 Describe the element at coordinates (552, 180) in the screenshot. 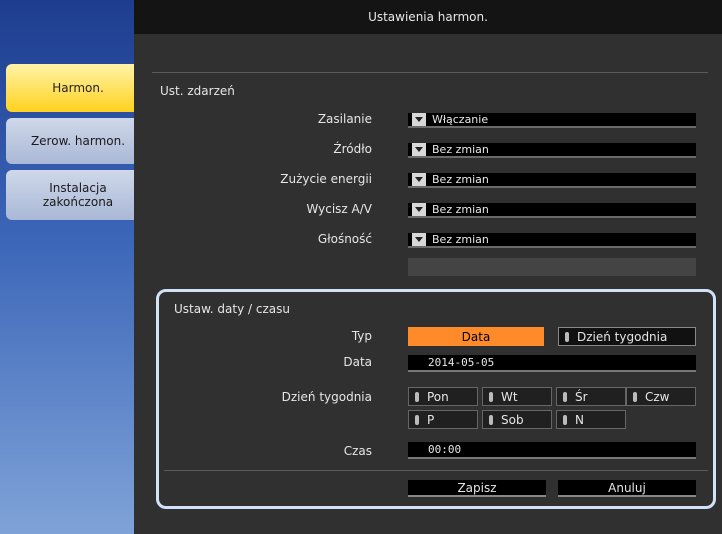

I see `power-consumption-dropdown: Bez zmian` at that location.